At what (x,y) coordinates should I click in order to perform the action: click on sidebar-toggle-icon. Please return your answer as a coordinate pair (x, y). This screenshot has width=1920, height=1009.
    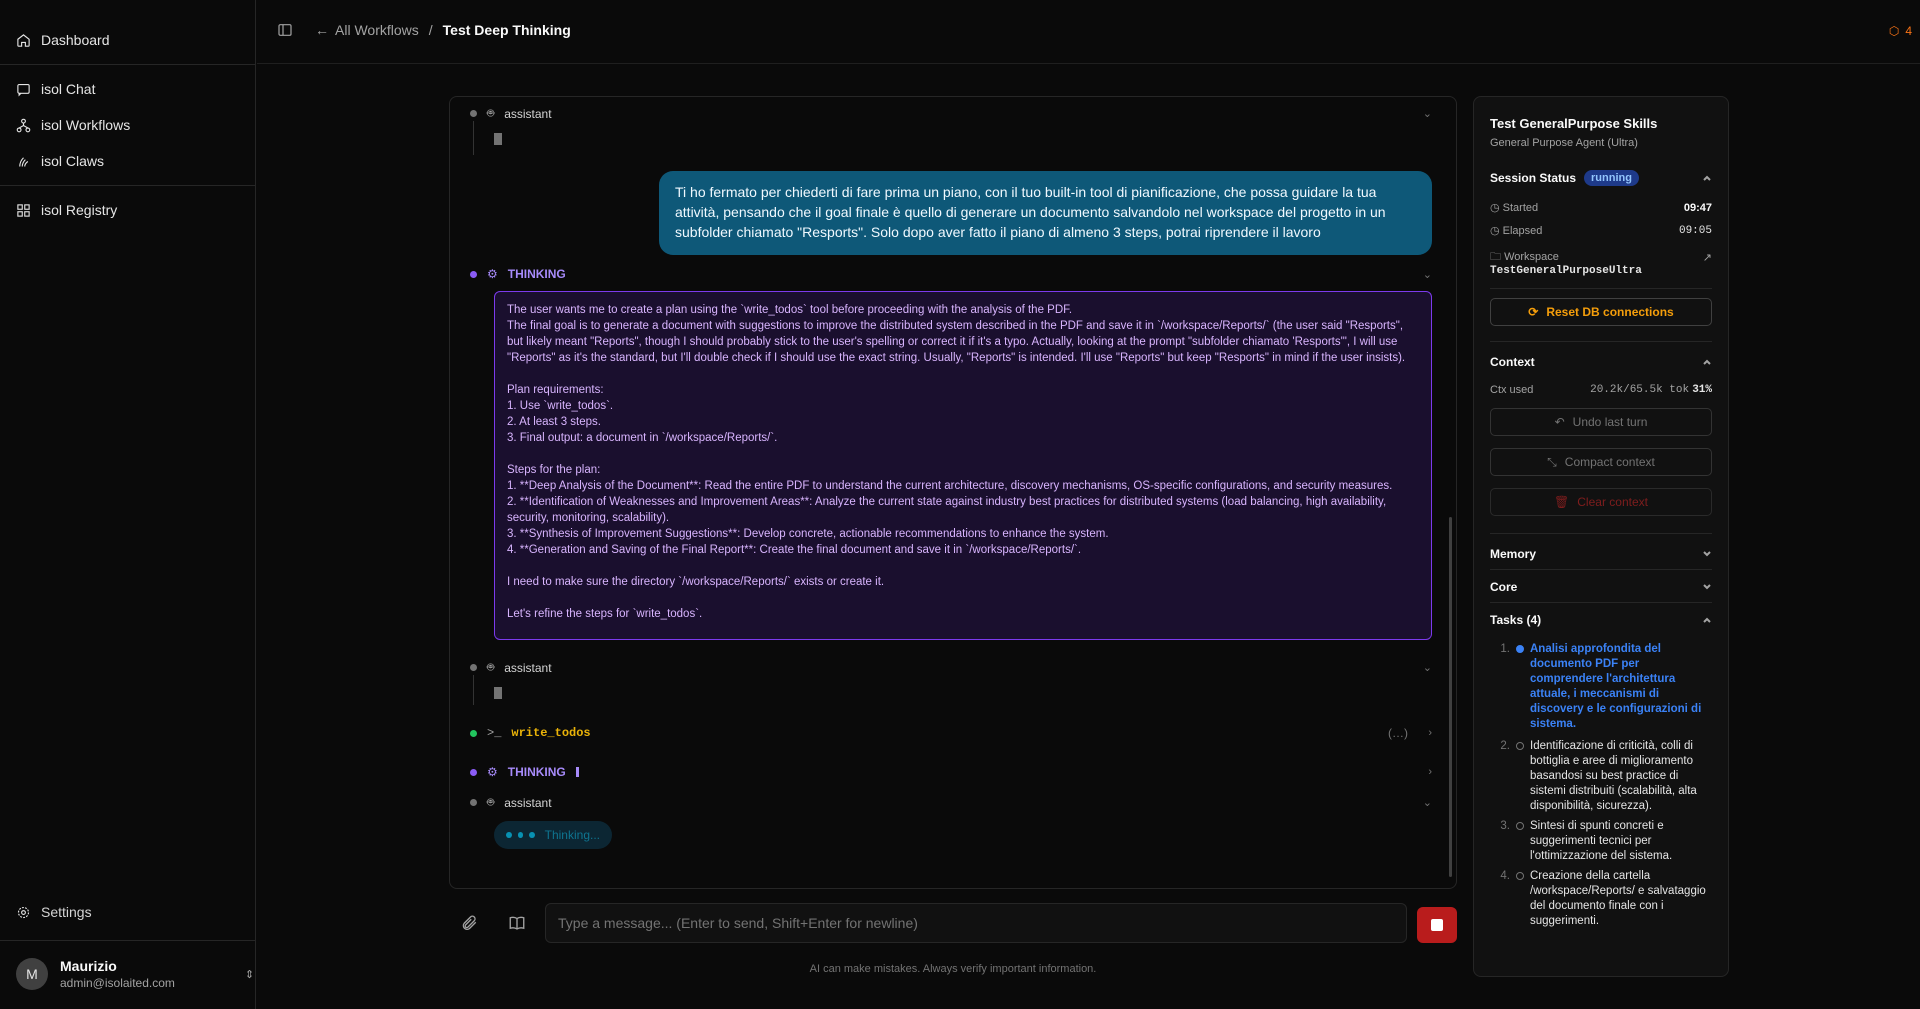
    Looking at the image, I should click on (285, 30).